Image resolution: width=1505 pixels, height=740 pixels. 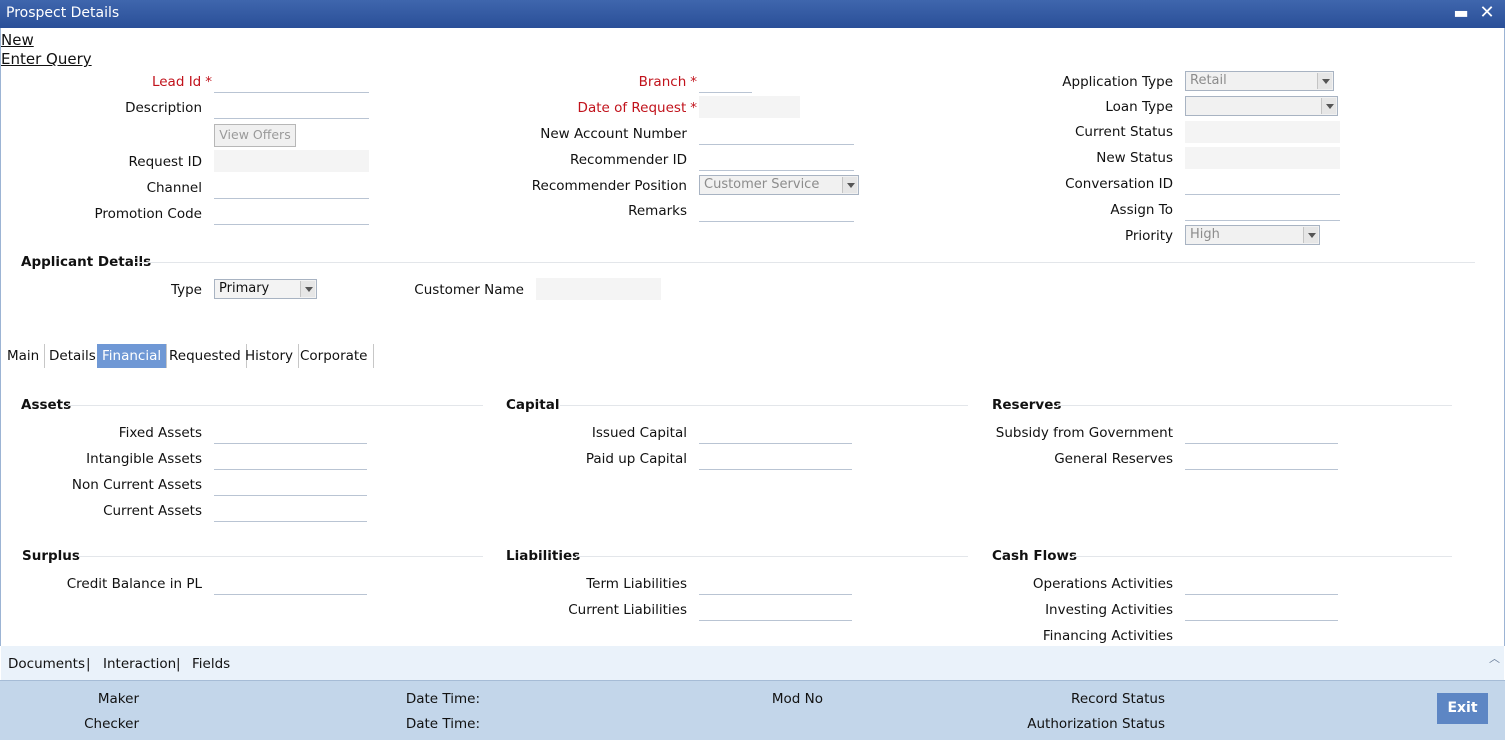 What do you see at coordinates (1259, 81) in the screenshot?
I see `application-type-select: Retail` at bounding box center [1259, 81].